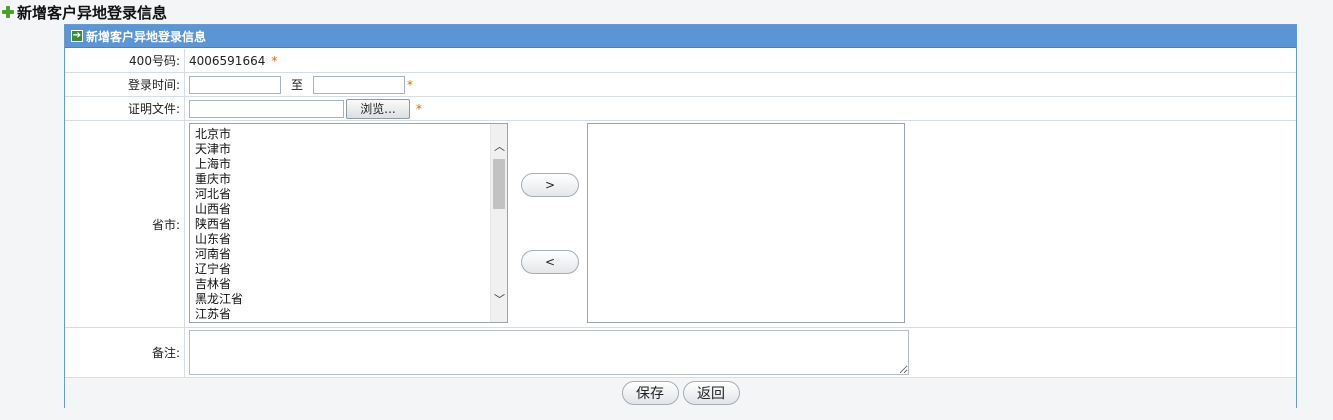  I want to click on row-login-time: 登录时间: 至 *, so click(680, 85).